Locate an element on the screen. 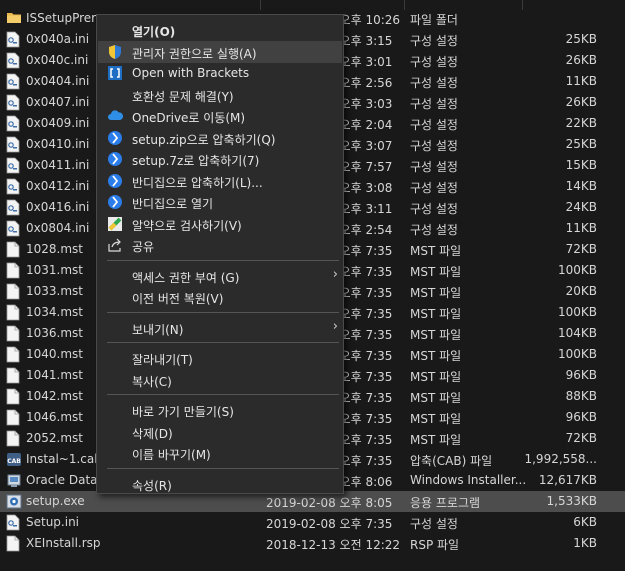  file-name: 1041.mst is located at coordinates (54, 375).